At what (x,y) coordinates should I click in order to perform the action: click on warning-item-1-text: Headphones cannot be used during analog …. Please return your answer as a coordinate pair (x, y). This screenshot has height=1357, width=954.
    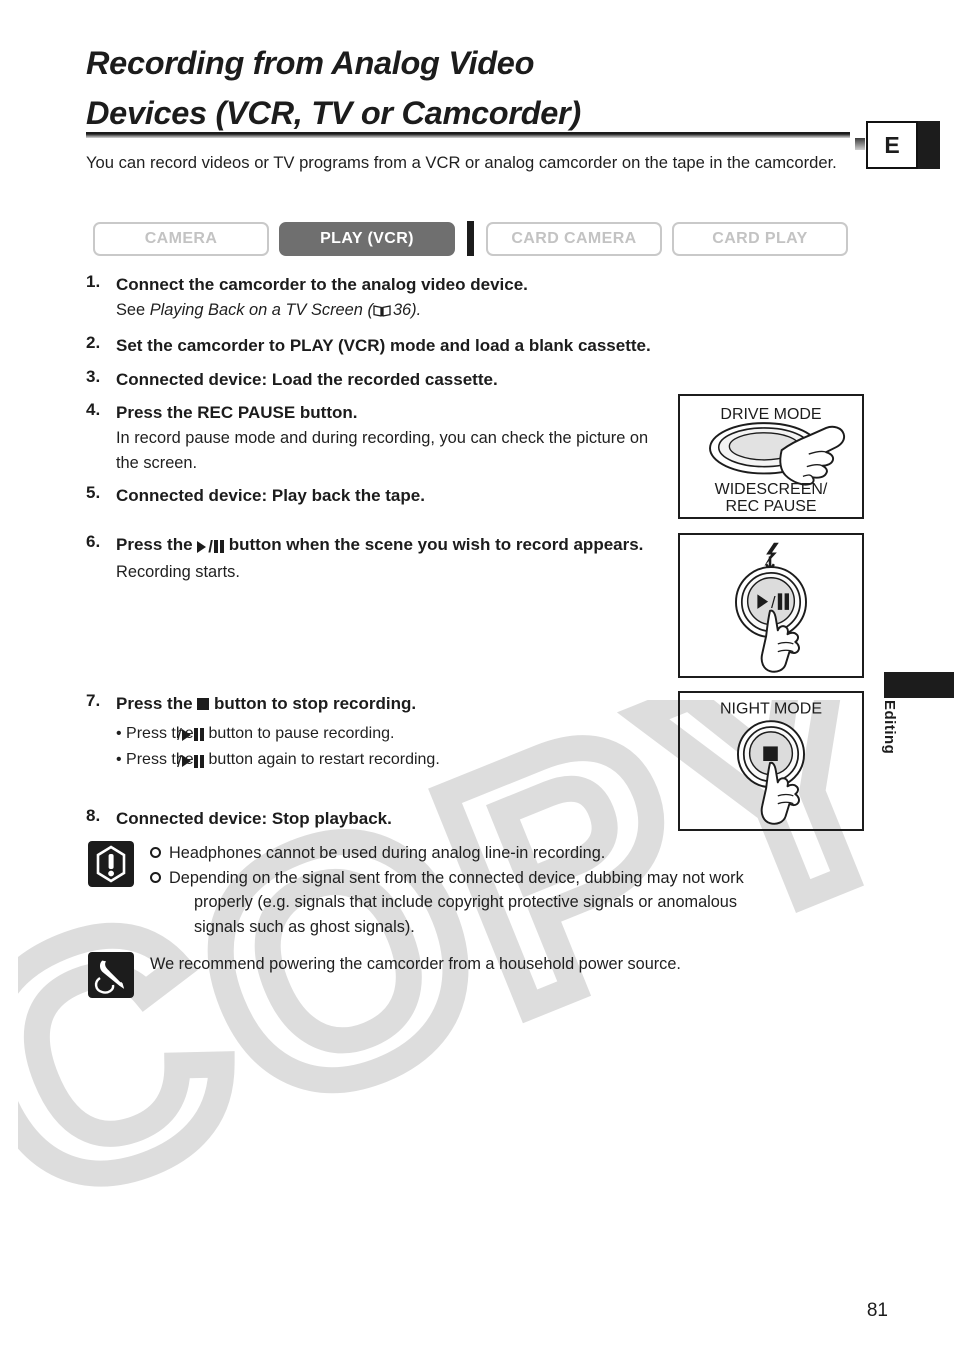
    Looking at the image, I should click on (387, 853).